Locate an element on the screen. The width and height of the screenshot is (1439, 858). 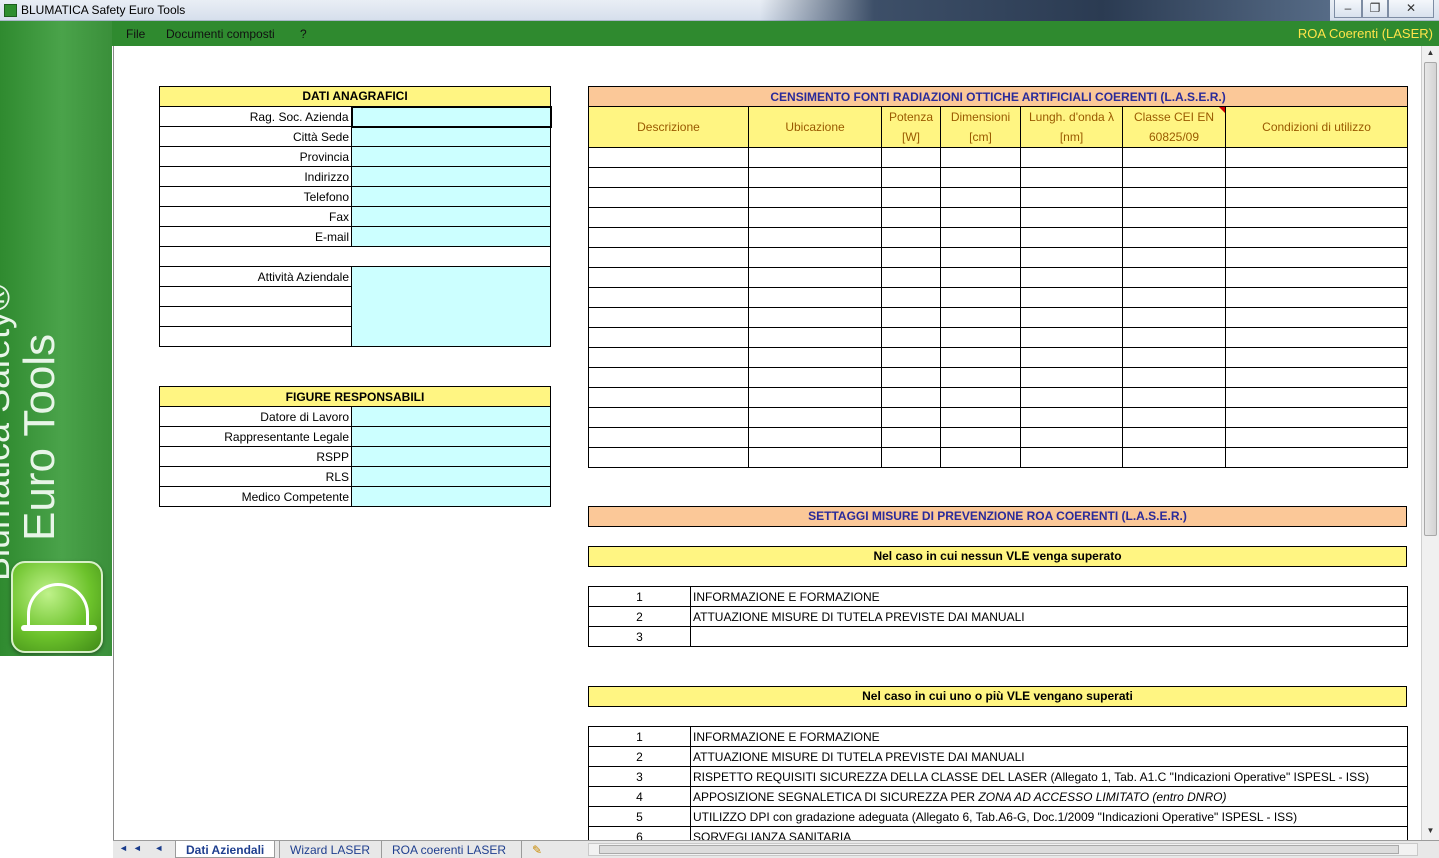
scroll-thumb is located at coordinates (1430, 299).